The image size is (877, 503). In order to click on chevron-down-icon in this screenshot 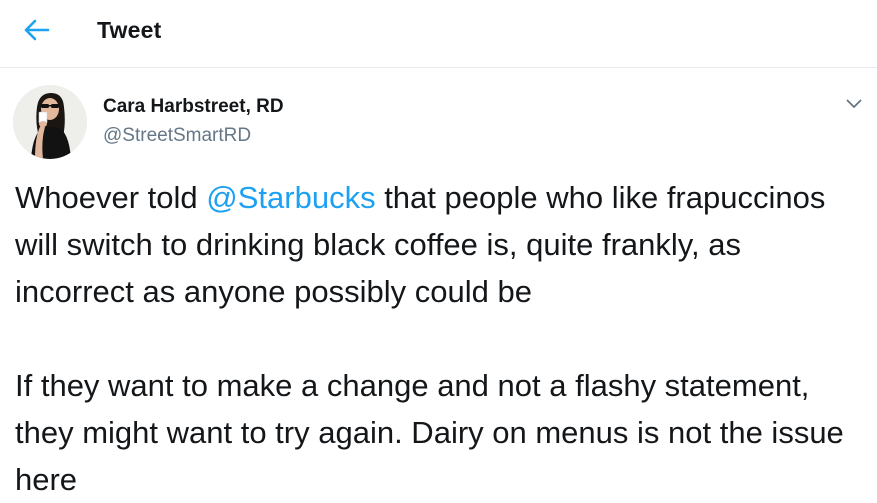, I will do `click(854, 105)`.